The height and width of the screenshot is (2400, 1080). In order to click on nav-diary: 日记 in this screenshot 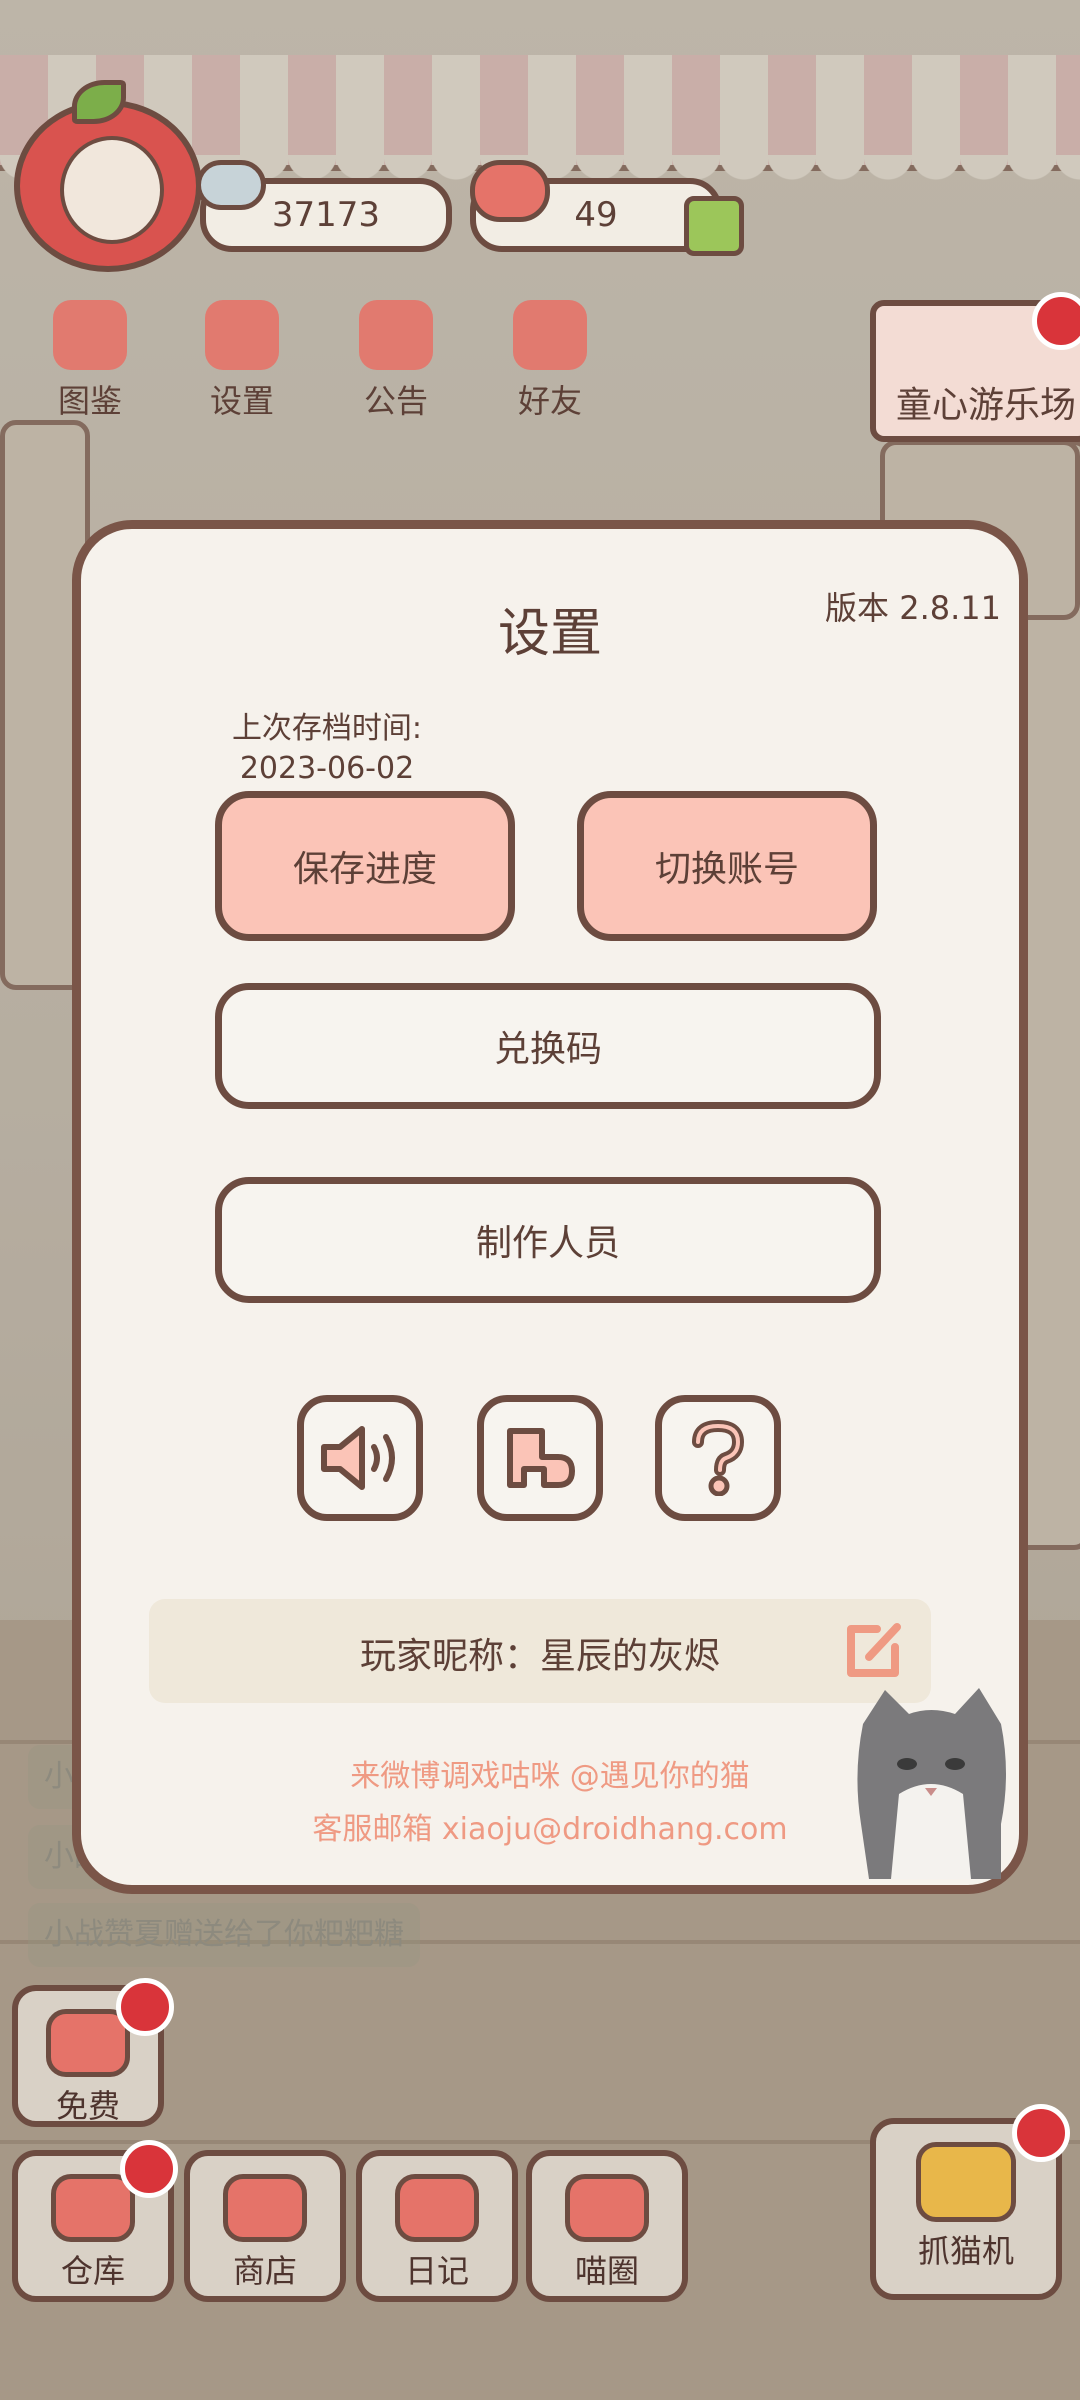, I will do `click(437, 2226)`.